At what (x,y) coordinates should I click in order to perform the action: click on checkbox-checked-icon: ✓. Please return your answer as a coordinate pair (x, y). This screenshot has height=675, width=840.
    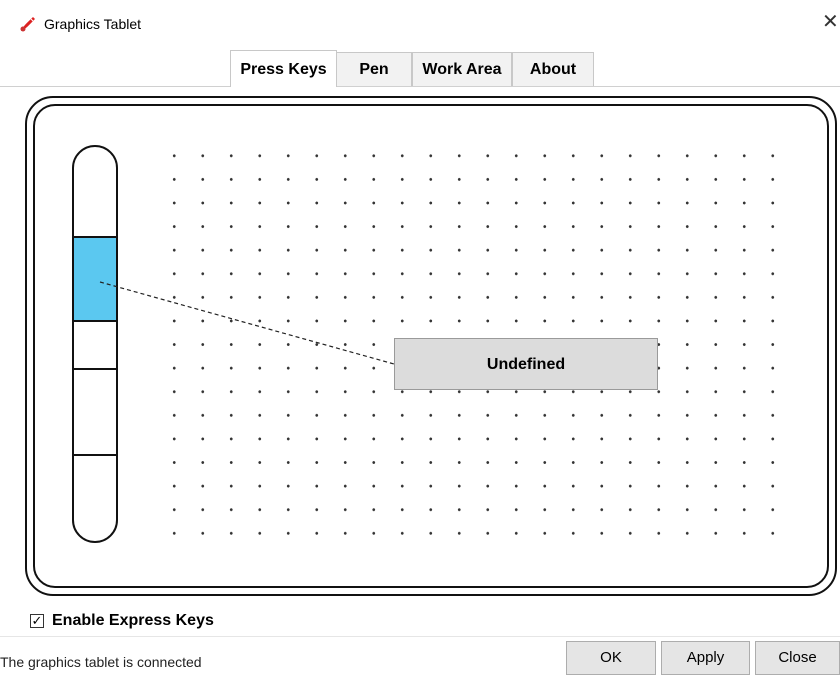
    Looking at the image, I should click on (37, 621).